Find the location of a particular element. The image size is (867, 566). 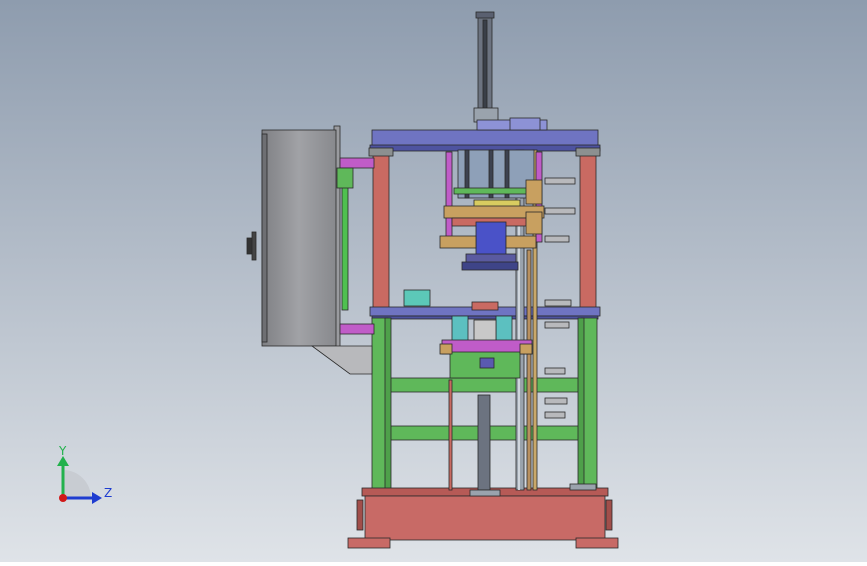

head-blue-cylinder is located at coordinates (491, 239).